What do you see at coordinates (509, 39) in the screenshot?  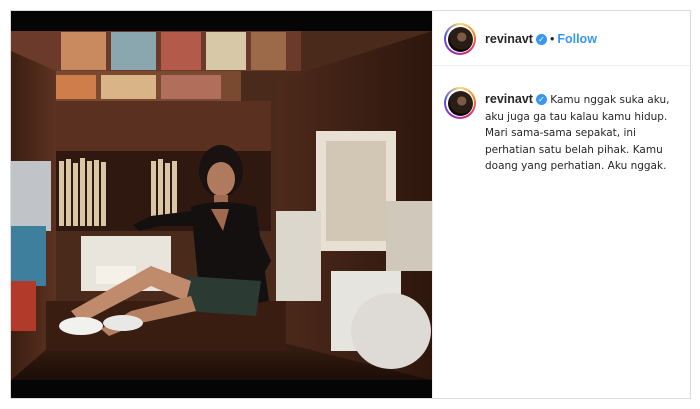 I see `header-username: revinavt` at bounding box center [509, 39].